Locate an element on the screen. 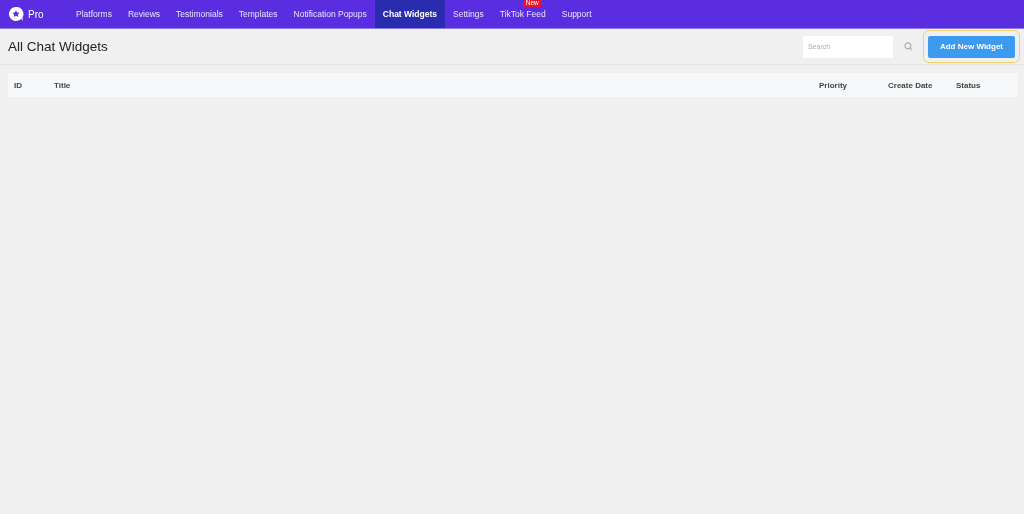 The width and height of the screenshot is (1024, 514). brand-name: Pro is located at coordinates (36, 14).